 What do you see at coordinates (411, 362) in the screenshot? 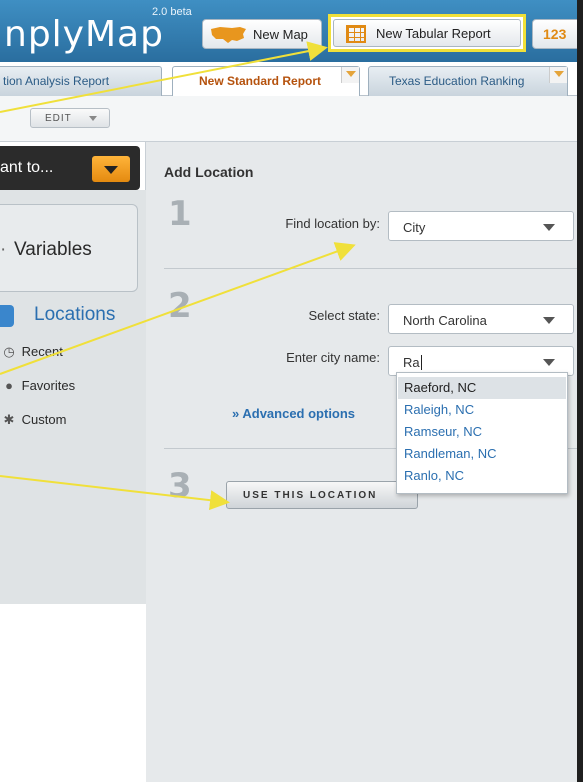
I see `city-value: Ra` at bounding box center [411, 362].